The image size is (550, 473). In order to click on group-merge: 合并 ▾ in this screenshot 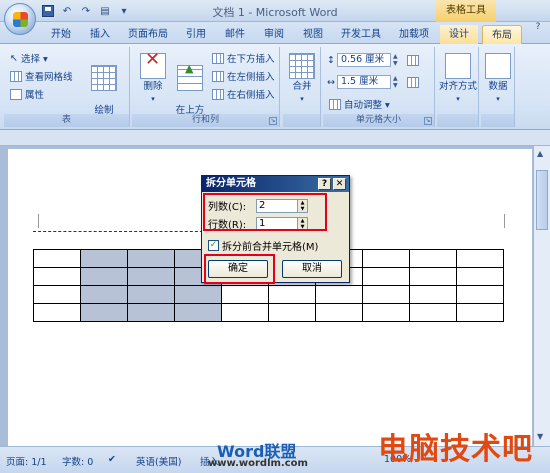, I will do `click(302, 87)`.